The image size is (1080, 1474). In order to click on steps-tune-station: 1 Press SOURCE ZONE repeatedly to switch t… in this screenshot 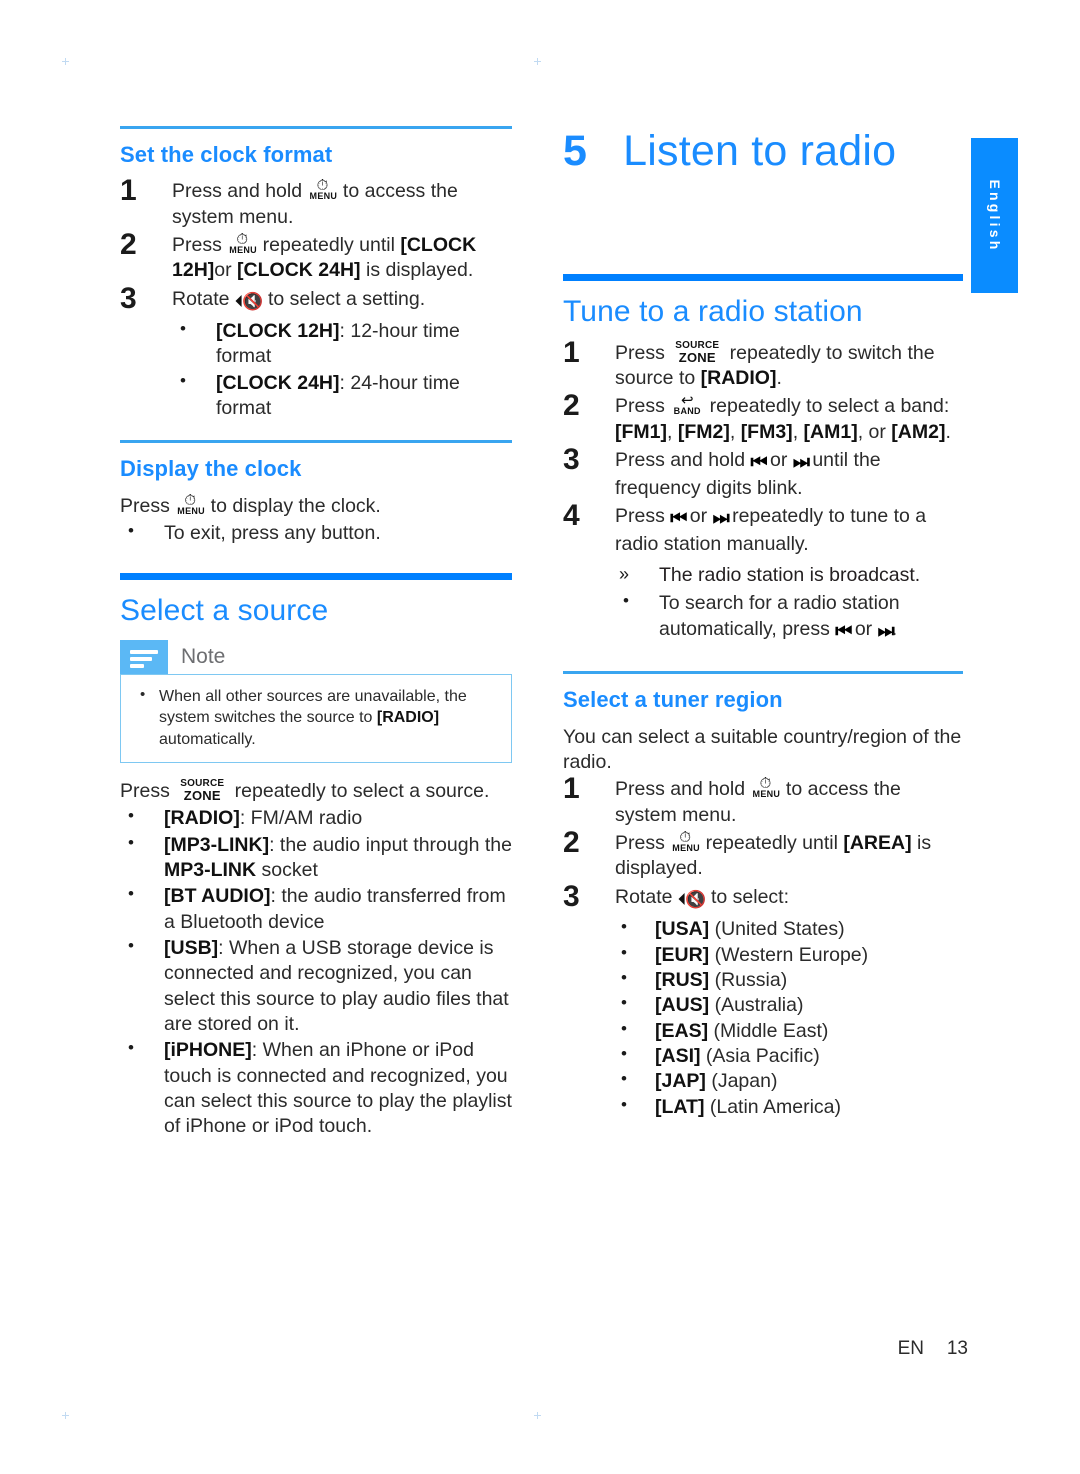, I will do `click(763, 446)`.